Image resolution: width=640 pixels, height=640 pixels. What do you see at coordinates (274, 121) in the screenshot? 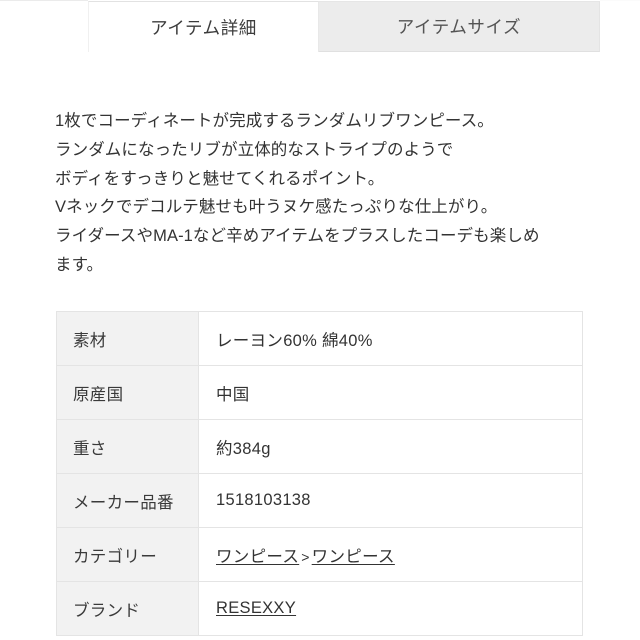
I see `description-line: 1枚でコーディネートが完成するランダムリブワンピース。` at bounding box center [274, 121].